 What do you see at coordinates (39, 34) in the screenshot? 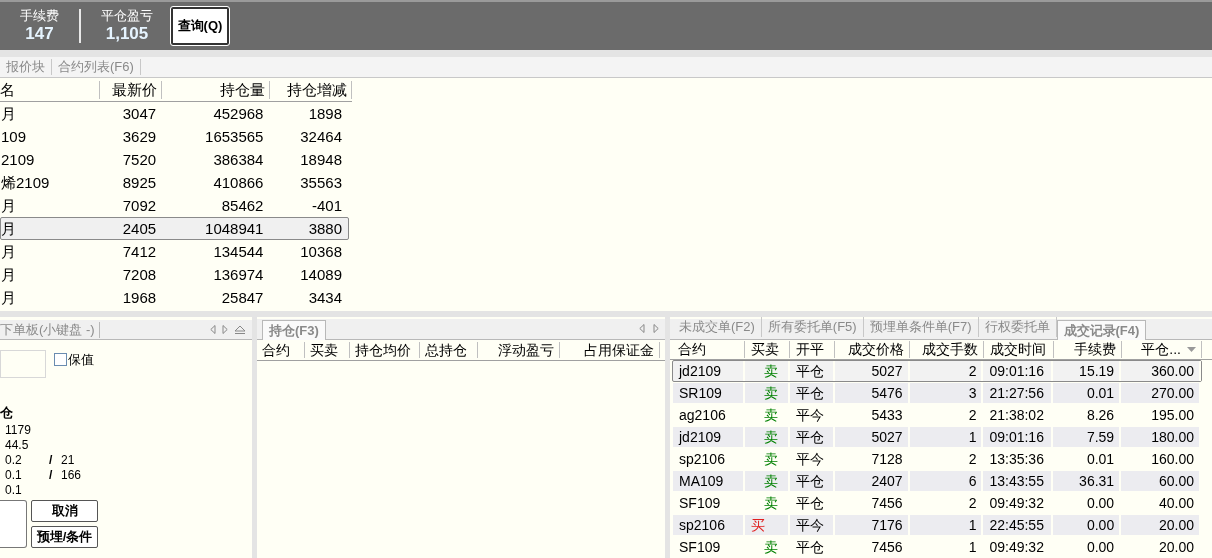
I see `stat-value: 147` at bounding box center [39, 34].